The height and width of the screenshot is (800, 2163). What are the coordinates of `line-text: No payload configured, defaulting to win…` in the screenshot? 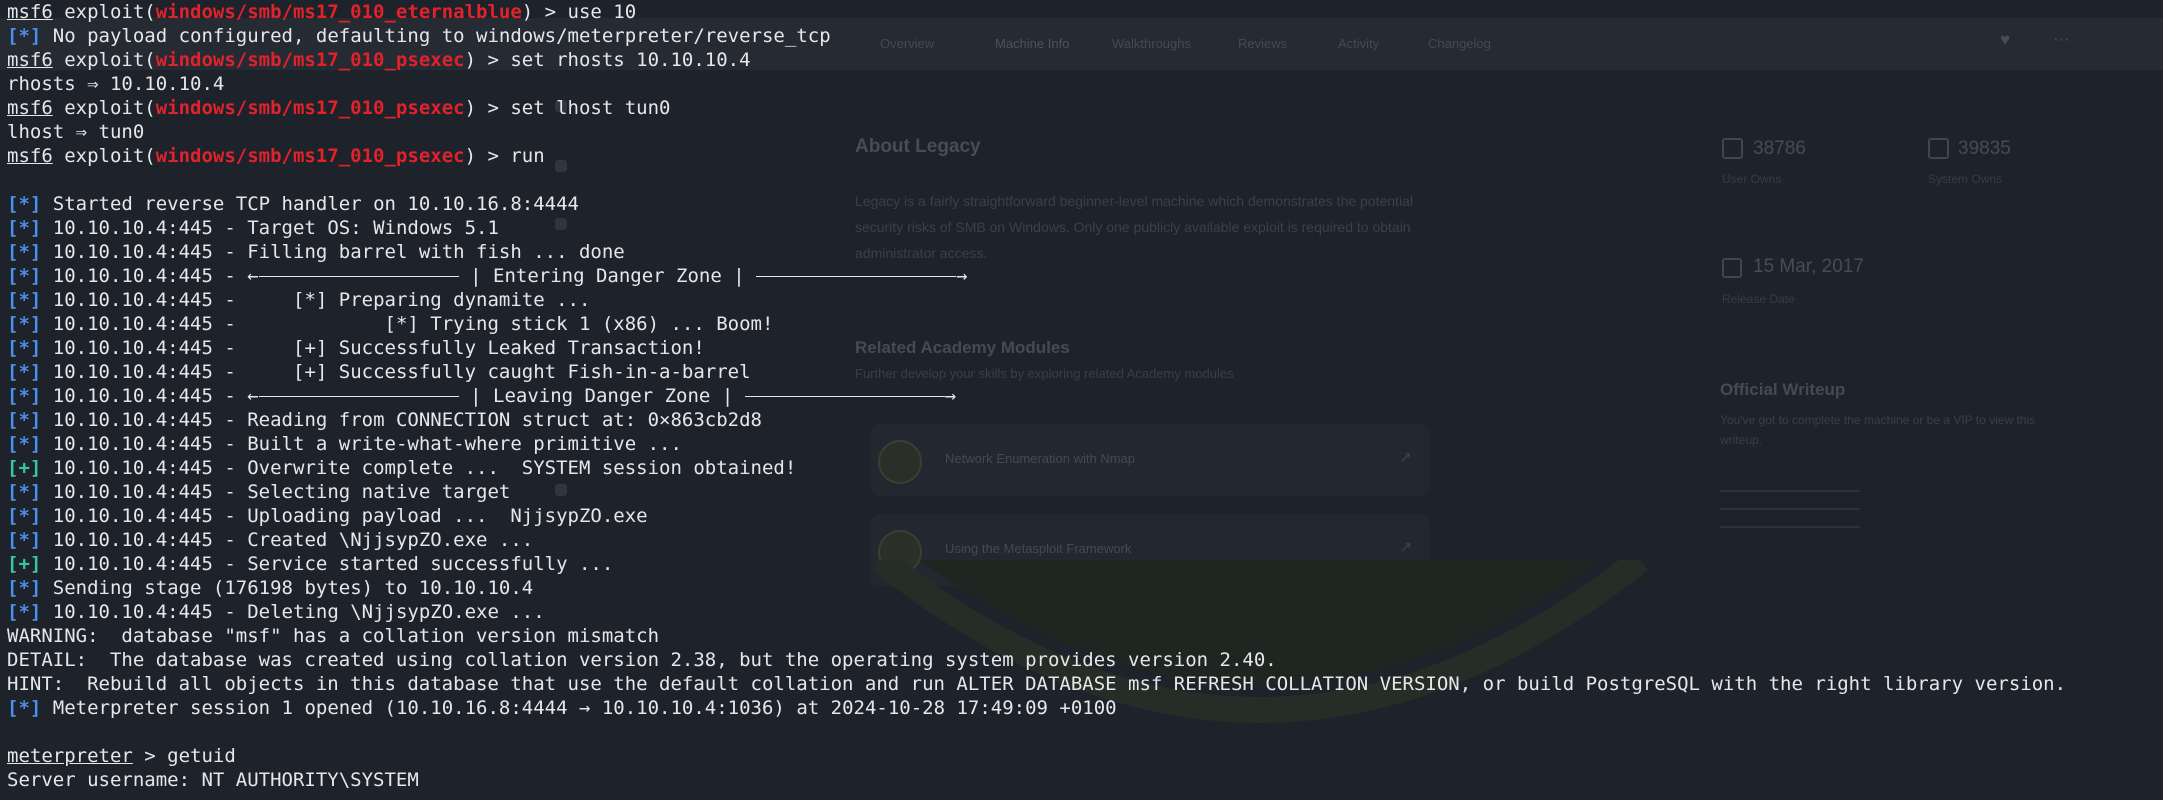 It's located at (441, 36).